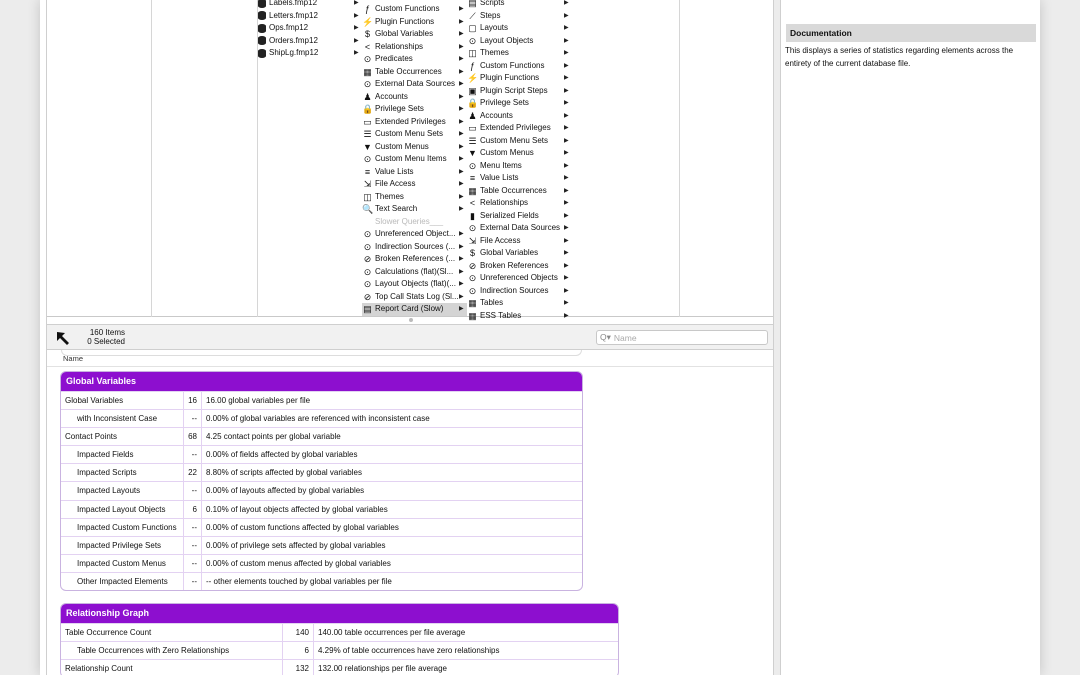  Describe the element at coordinates (520, 16) in the screenshot. I see `subcategory-item: ⟋ Steps ▶` at that location.